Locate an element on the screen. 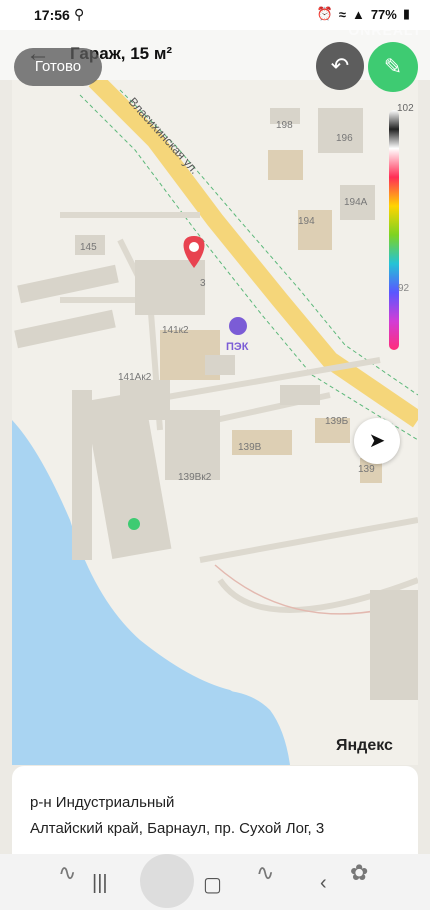  building-label: 198 is located at coordinates (284, 125).